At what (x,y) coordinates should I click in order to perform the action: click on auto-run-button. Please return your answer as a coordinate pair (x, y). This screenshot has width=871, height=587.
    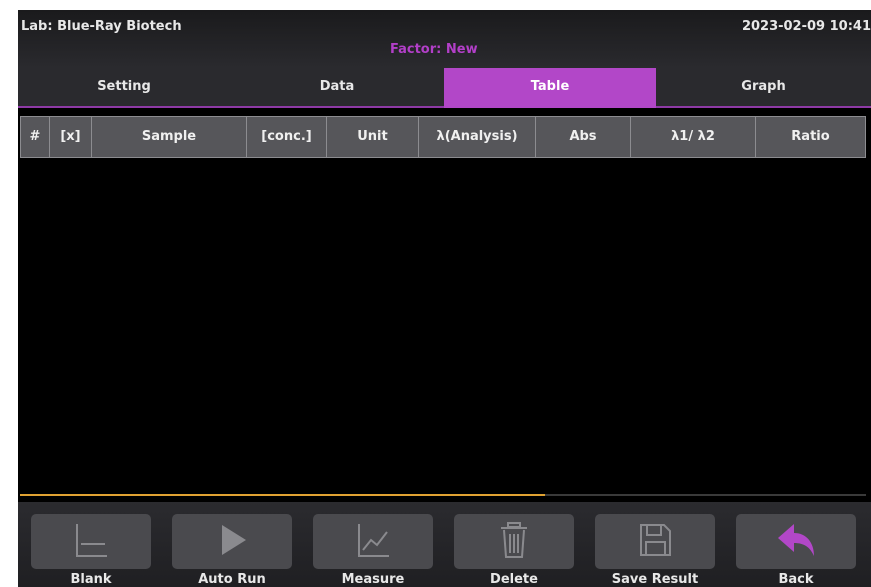
    Looking at the image, I should click on (232, 541).